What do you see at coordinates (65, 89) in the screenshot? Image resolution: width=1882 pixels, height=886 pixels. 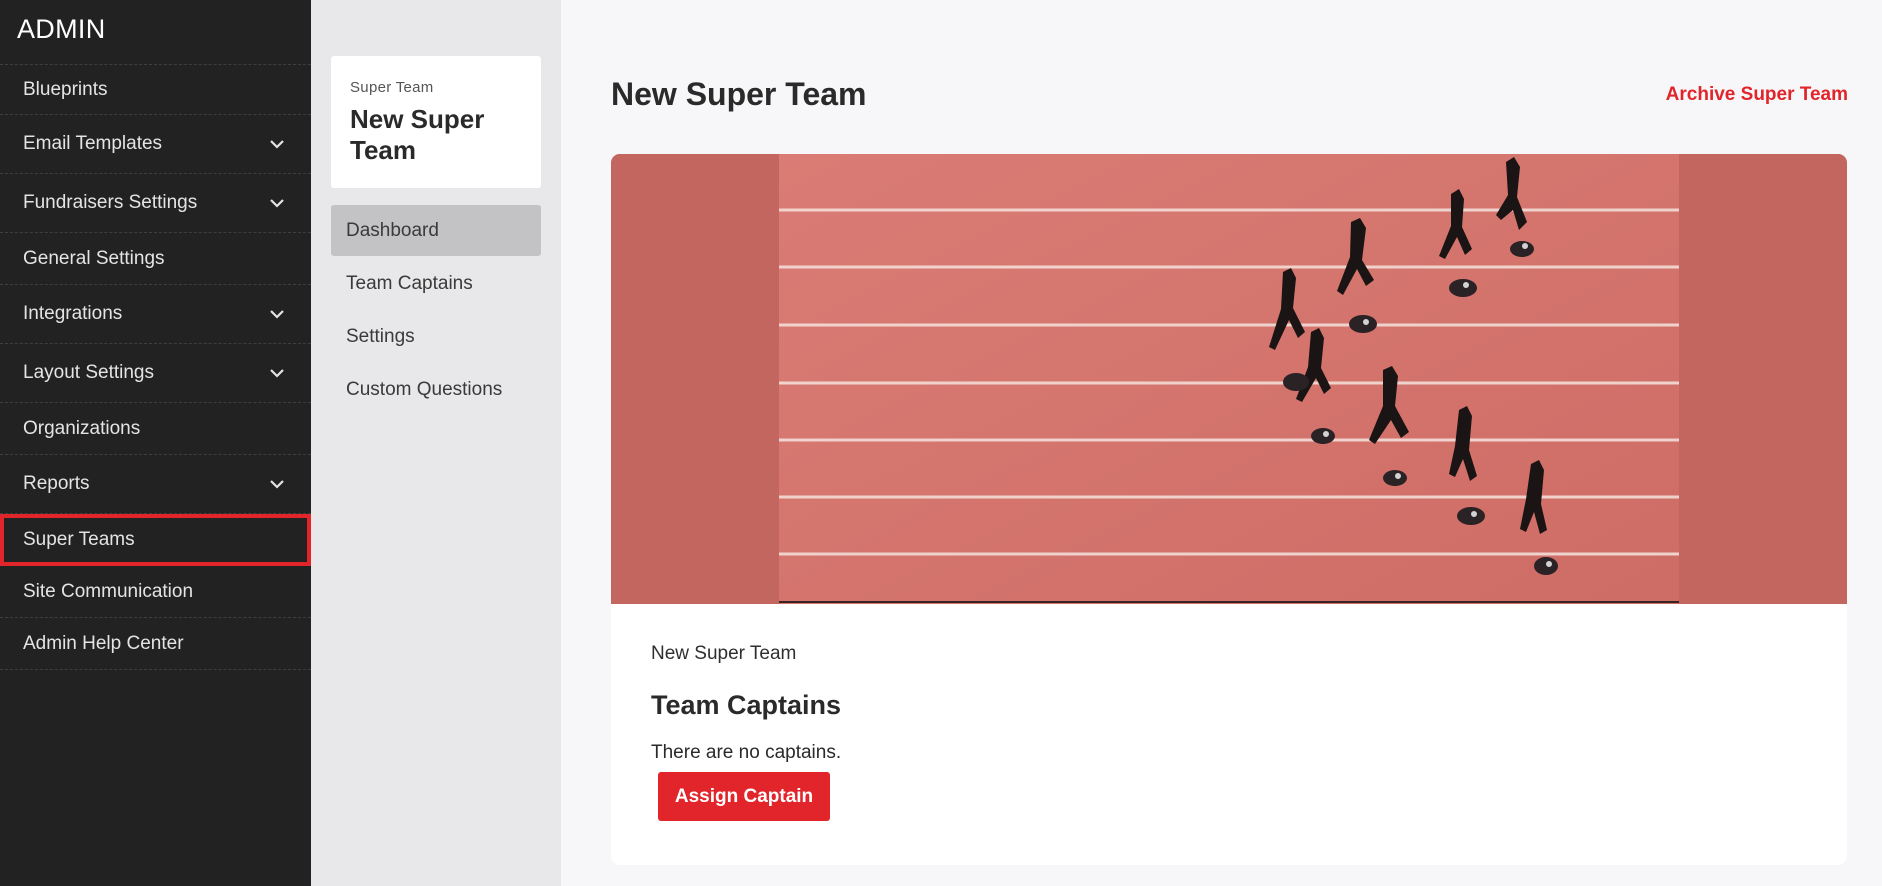 I see `nav-item-label: Blueprints` at bounding box center [65, 89].